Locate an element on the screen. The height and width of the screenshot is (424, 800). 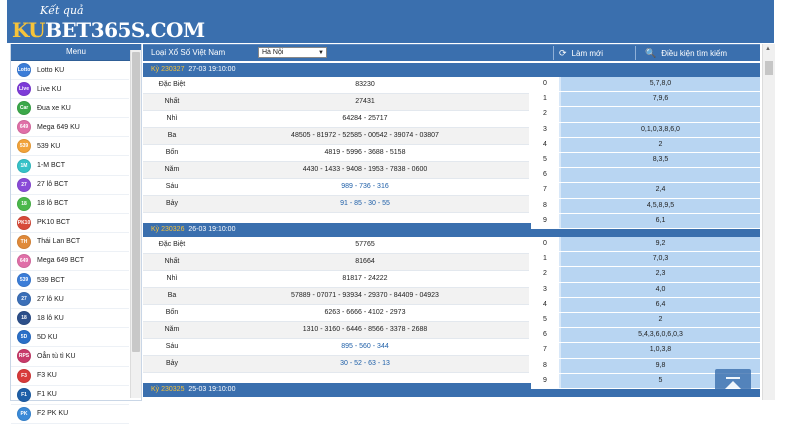
draw-period: Kỳ 230326 is located at coordinates (168, 229).